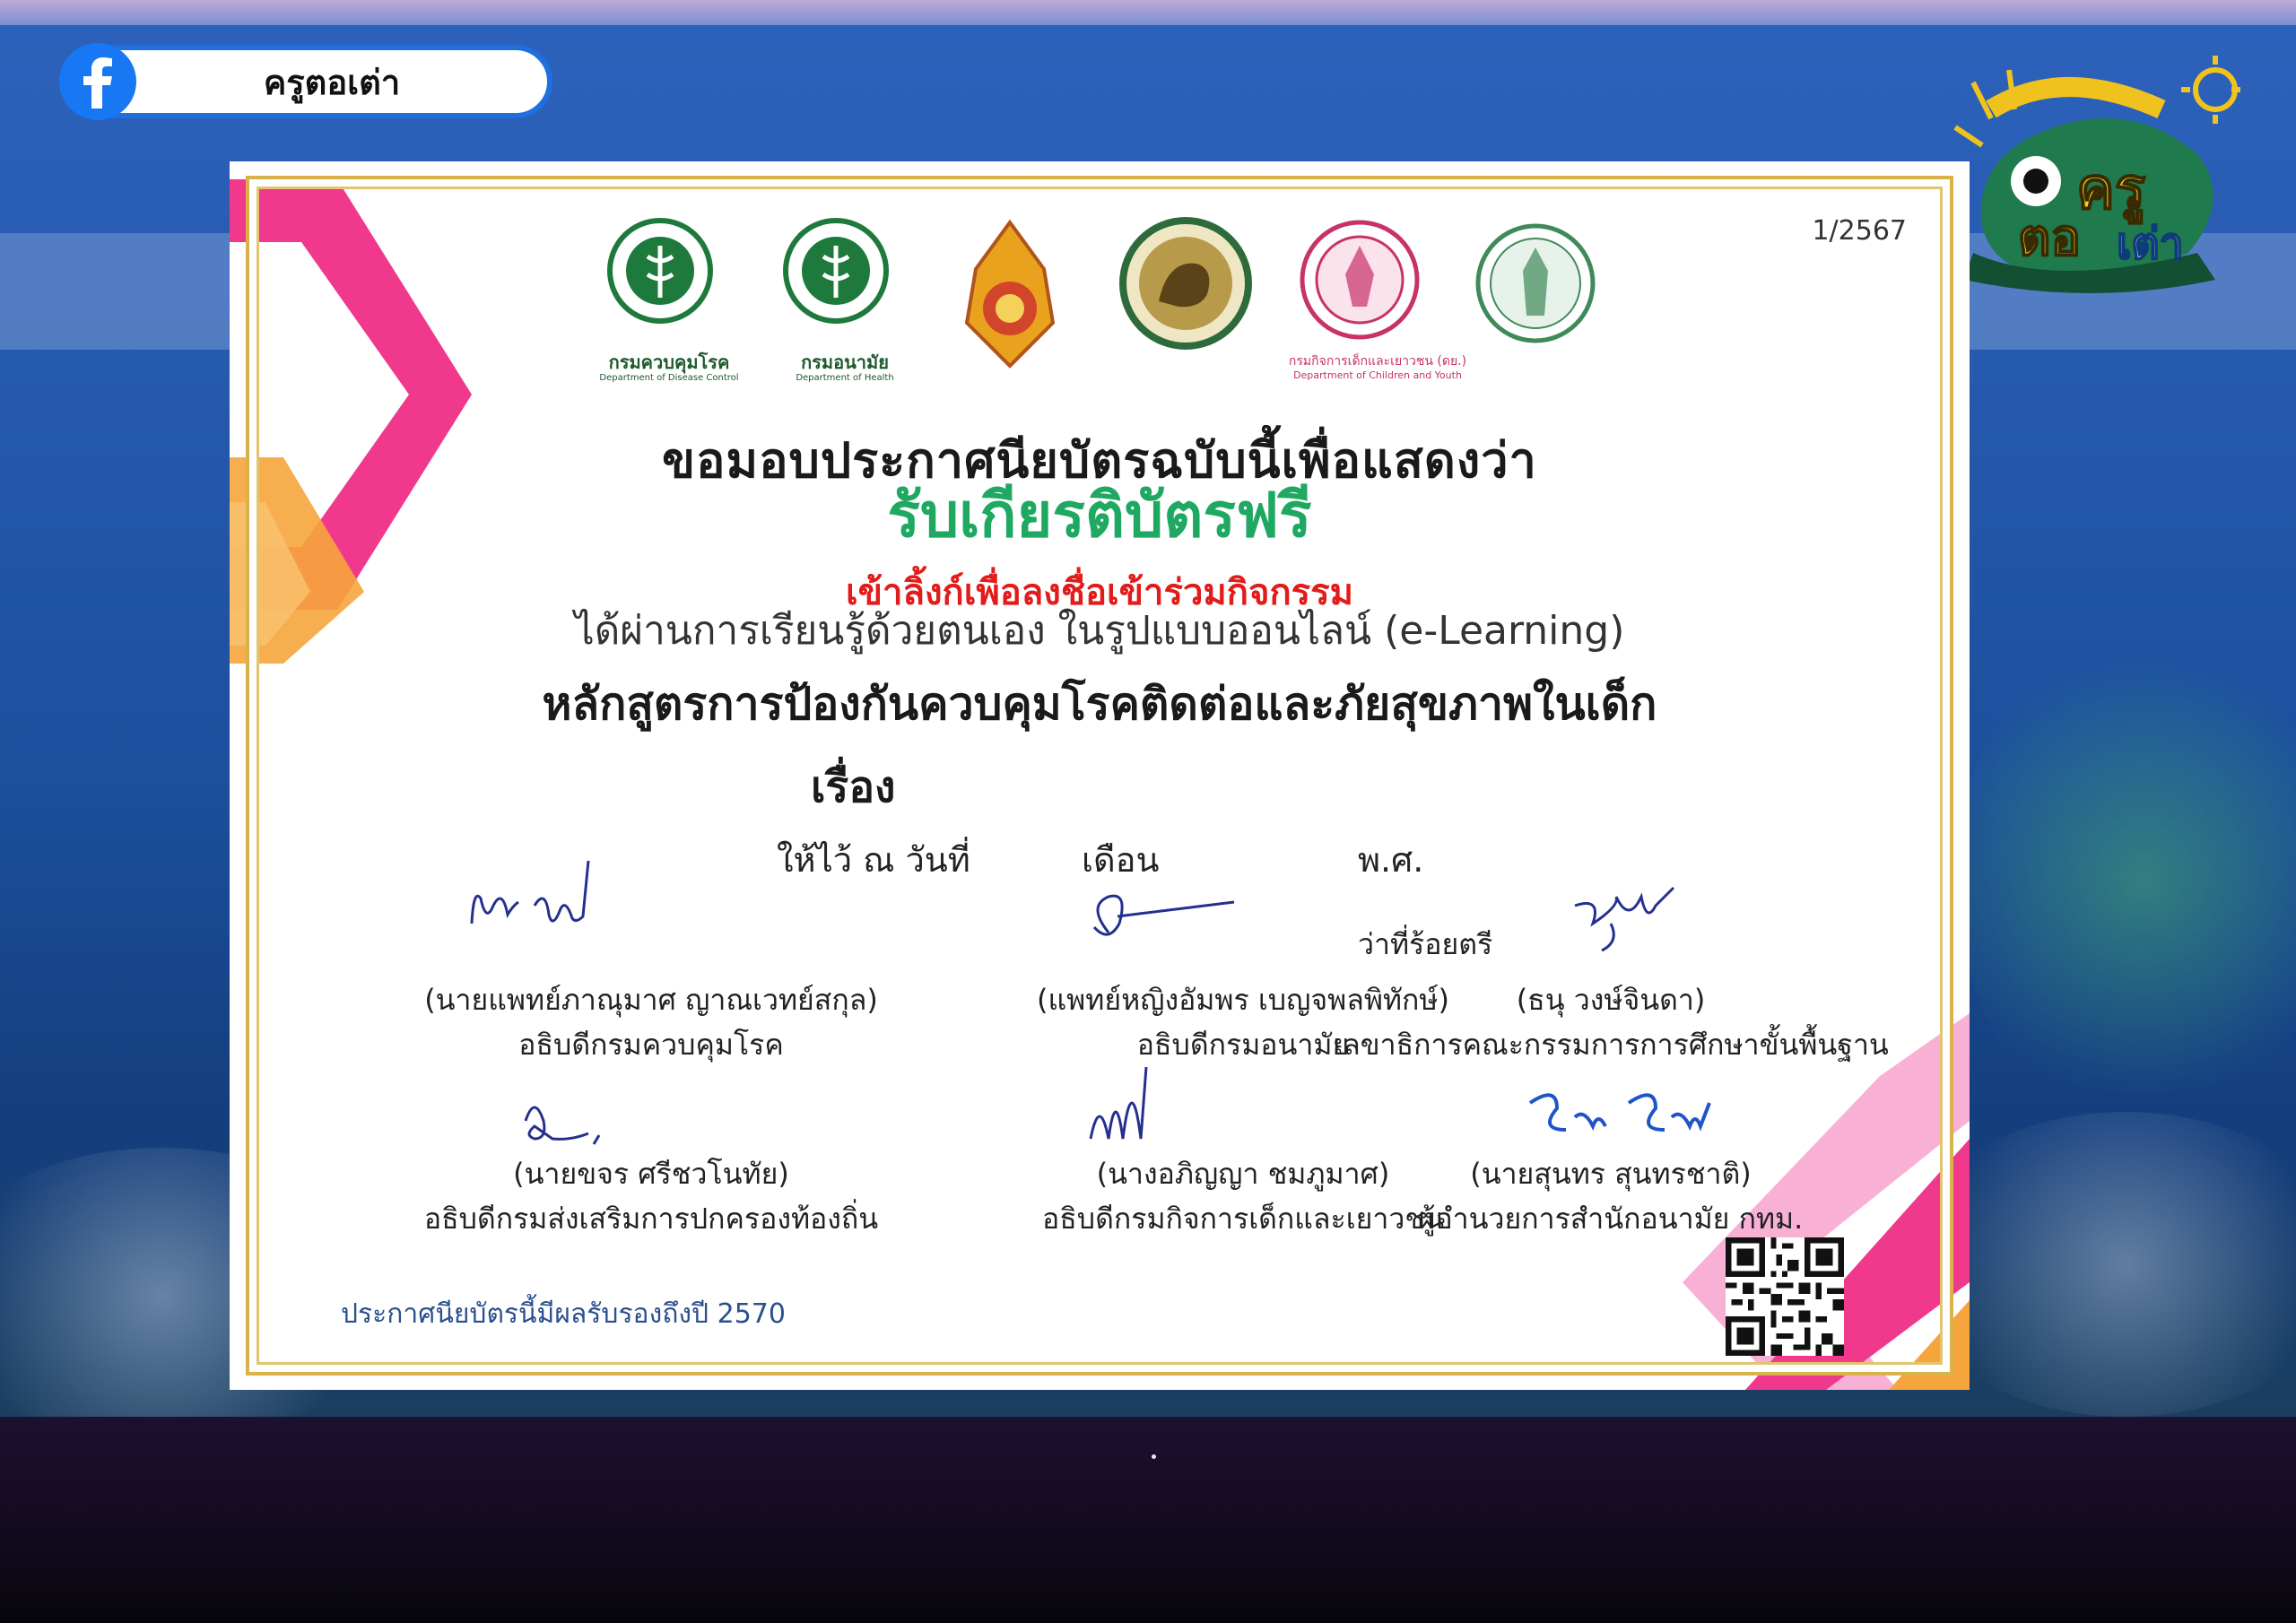 The width and height of the screenshot is (2296, 1623). What do you see at coordinates (651, 1174) in the screenshot?
I see `signatory-name: (นายขจร ศรีชวโนทัย)` at bounding box center [651, 1174].